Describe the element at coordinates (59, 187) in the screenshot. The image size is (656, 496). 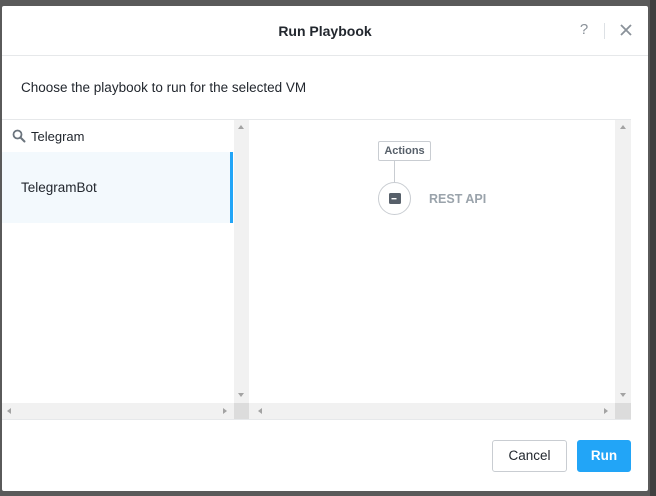
I see `playbook-item-label: TelegramBot` at that location.